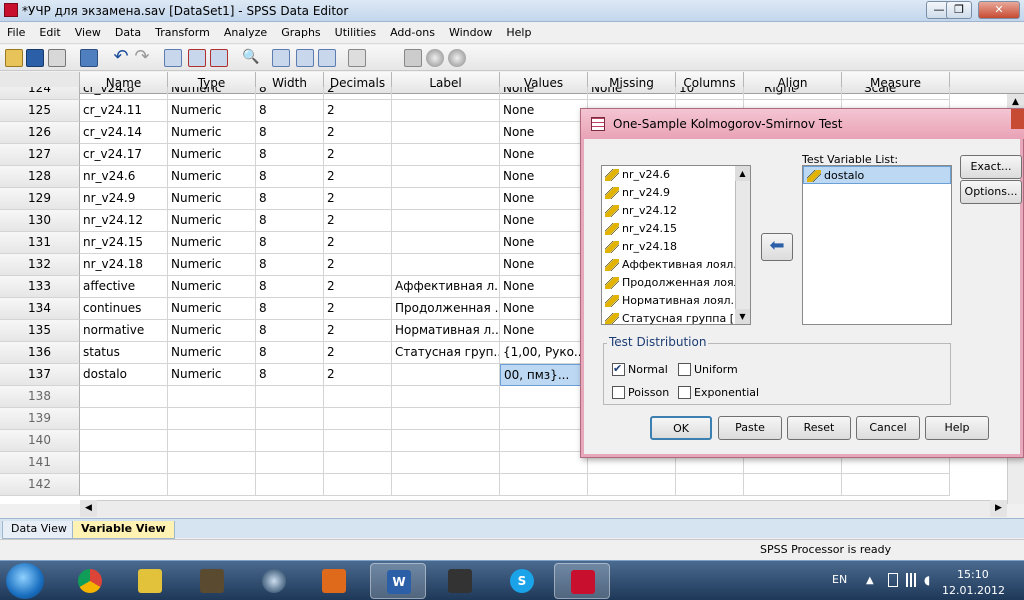  Describe the element at coordinates (877, 175) in the screenshot. I see `list-item: dostalo` at that location.